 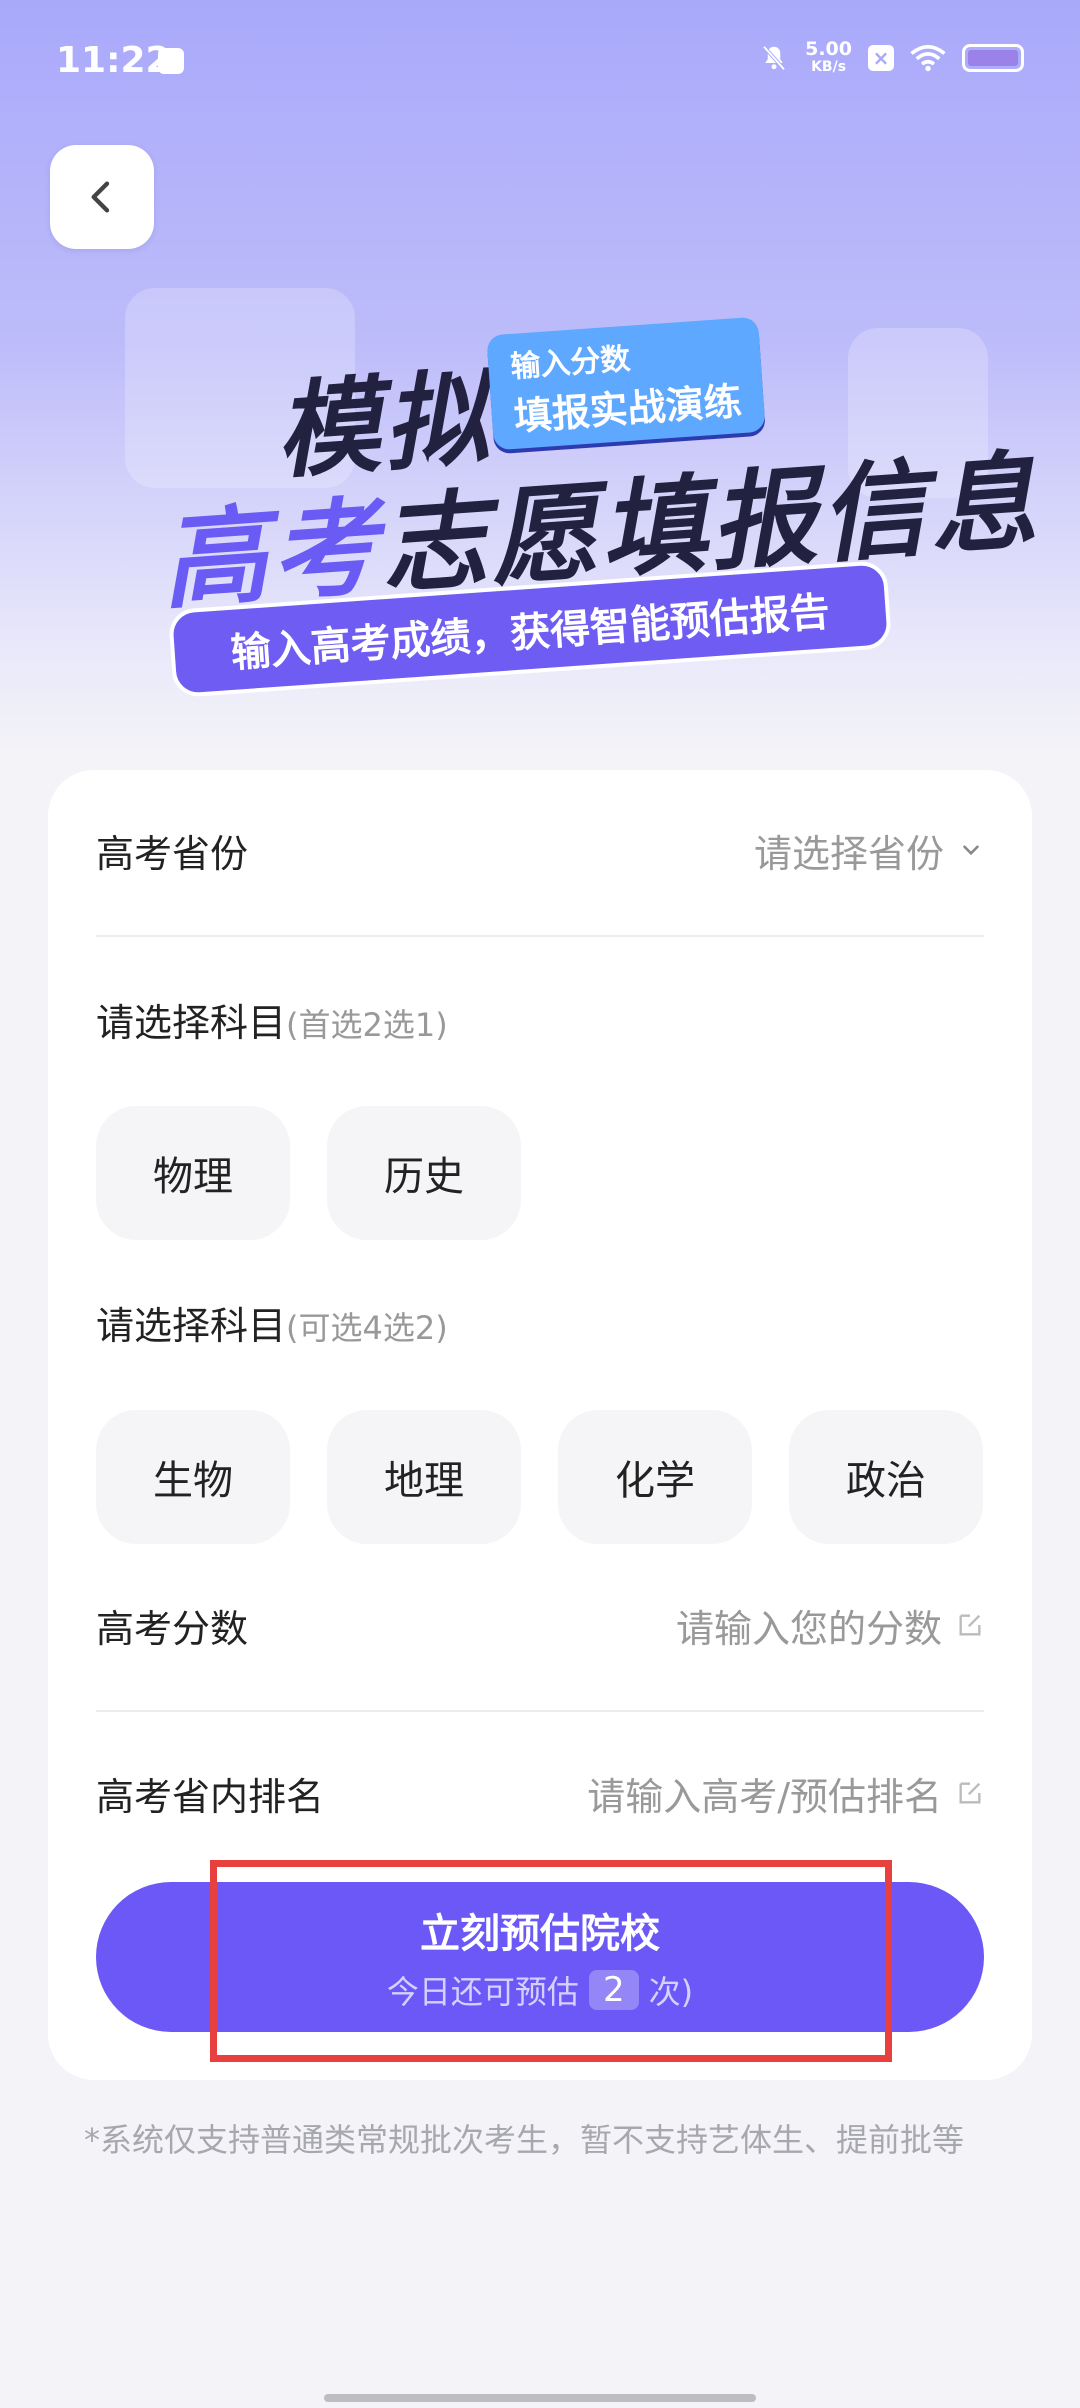 I want to click on net-speed-value: 5.00, so click(x=828, y=49).